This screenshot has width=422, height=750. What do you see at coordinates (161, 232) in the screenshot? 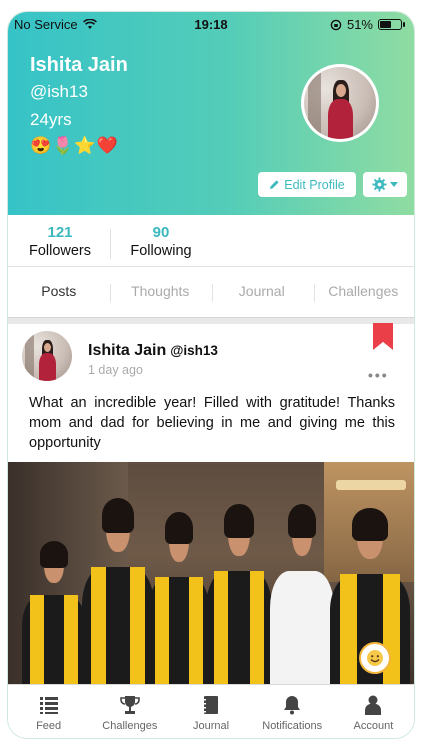
I see `following-count: 90` at bounding box center [161, 232].